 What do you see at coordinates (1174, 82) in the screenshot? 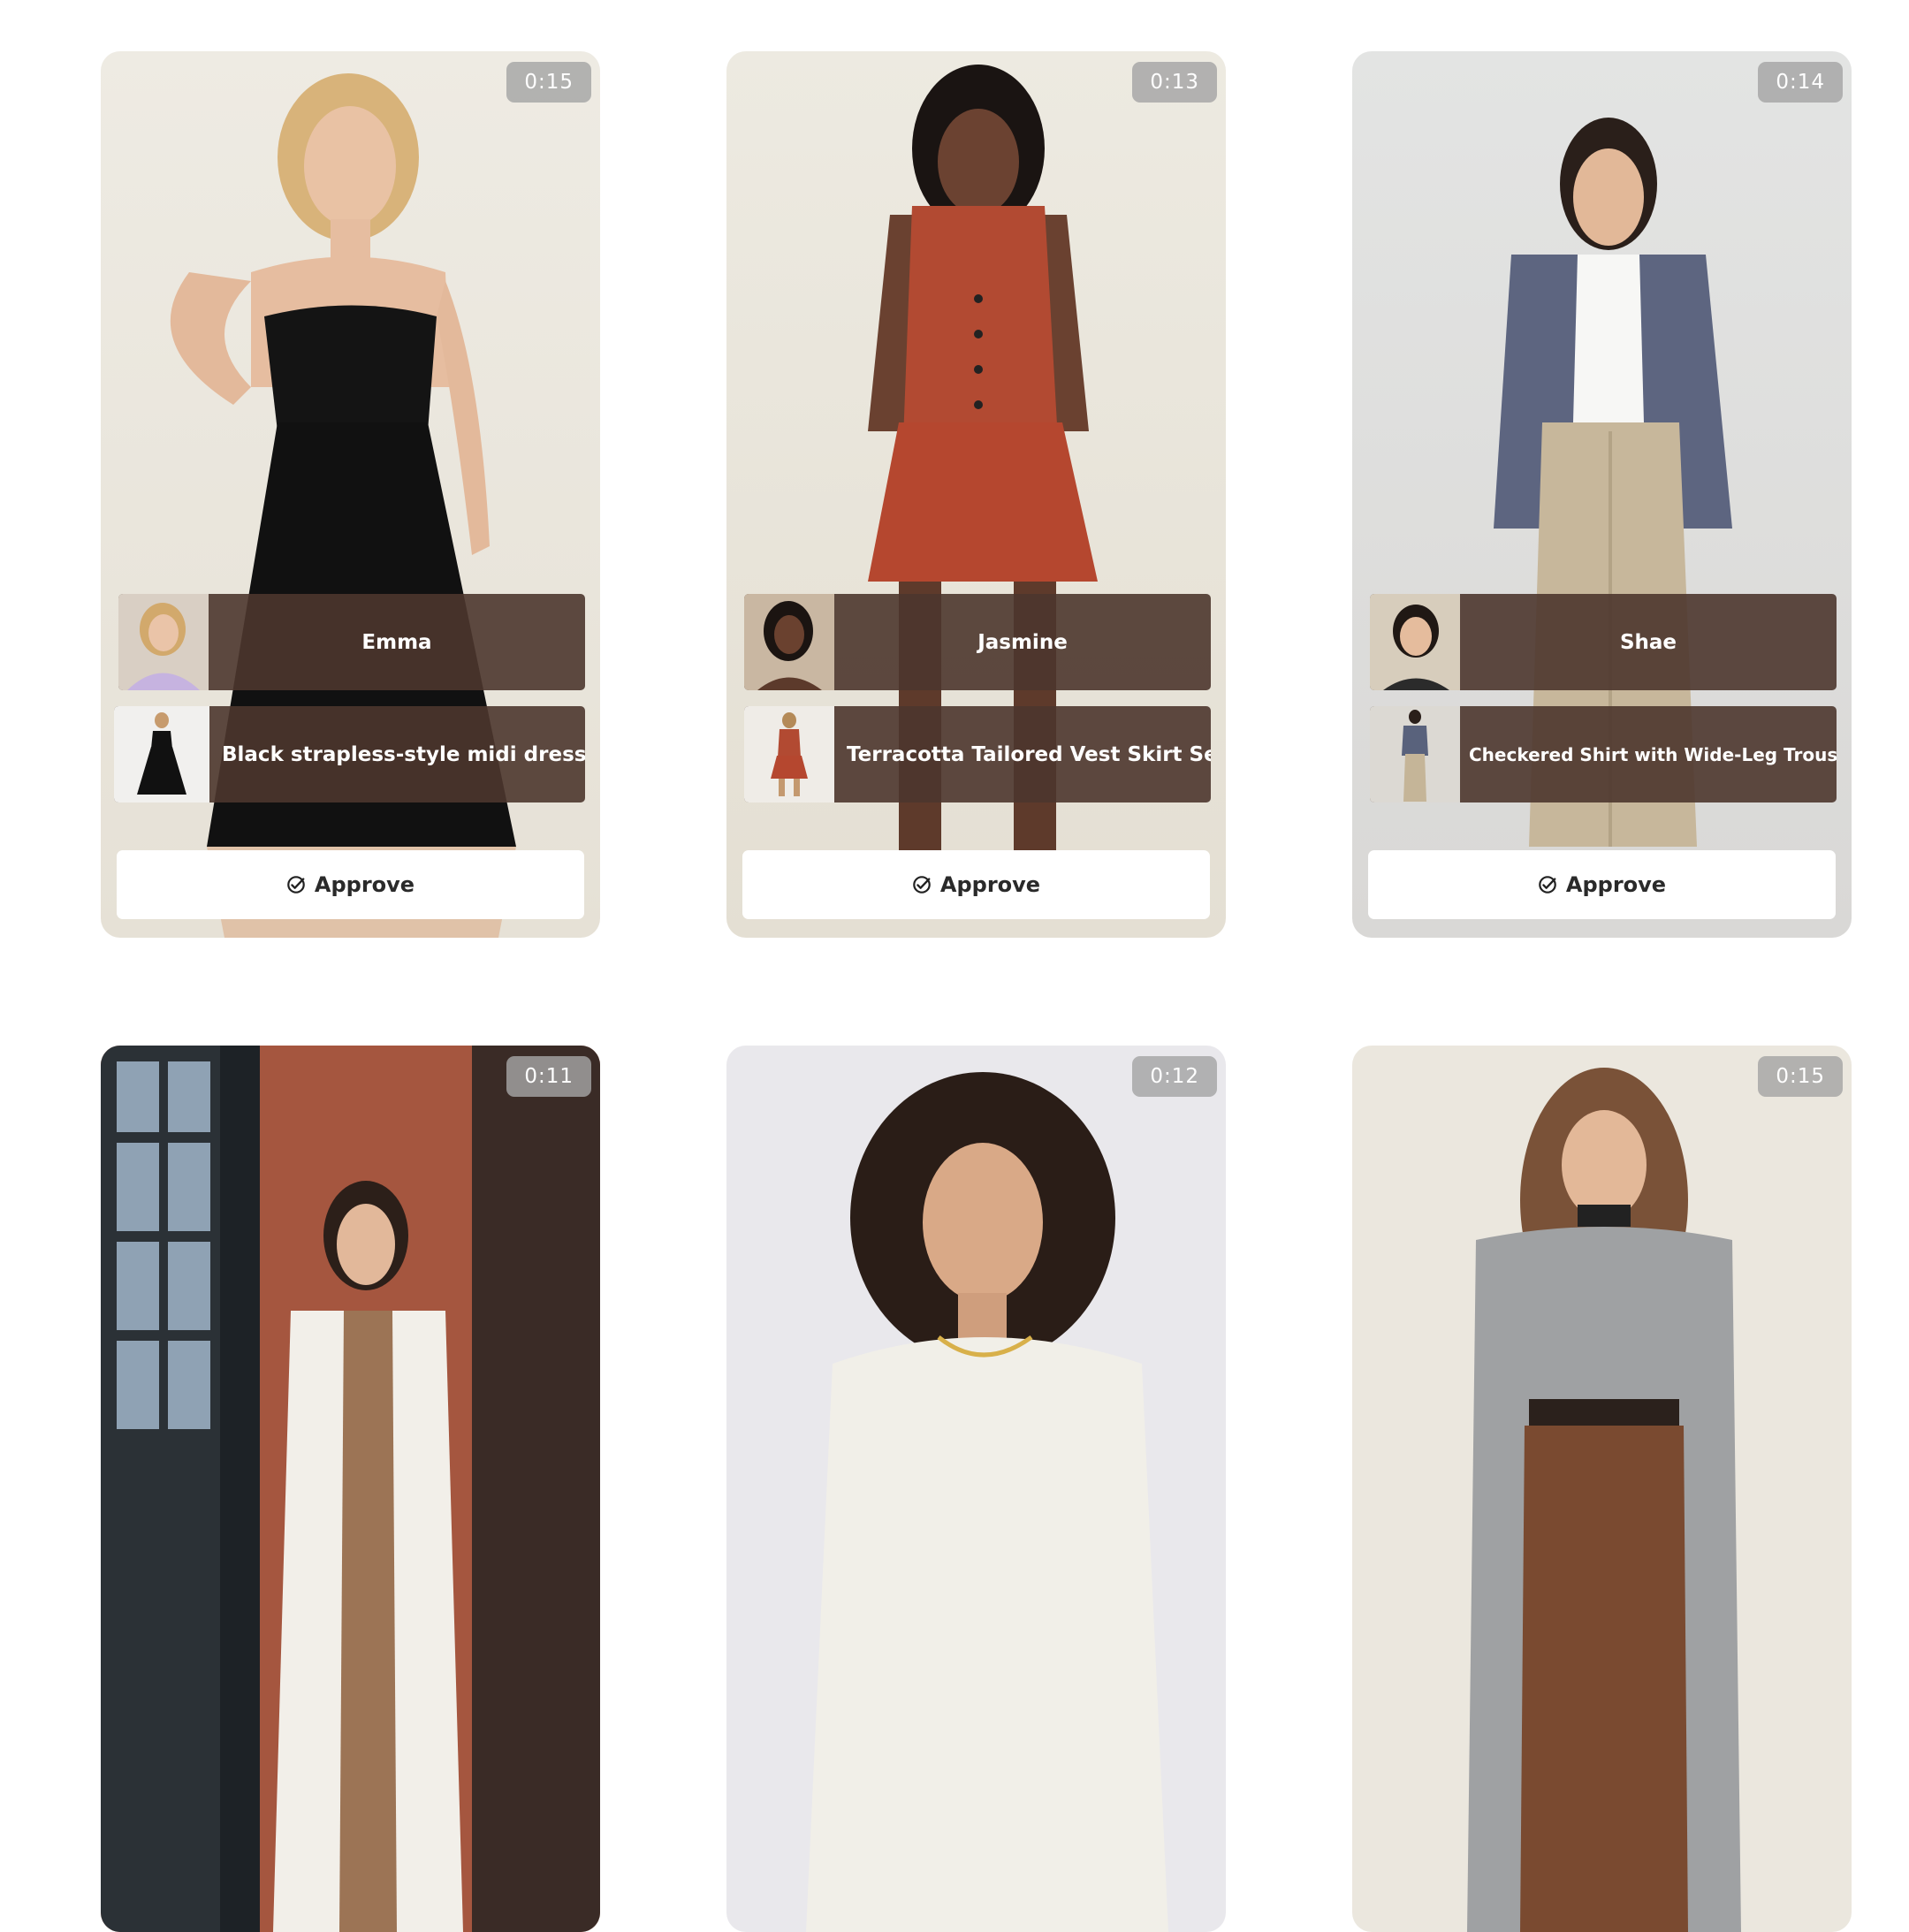
I see `duration-badge: 0:13` at bounding box center [1174, 82].